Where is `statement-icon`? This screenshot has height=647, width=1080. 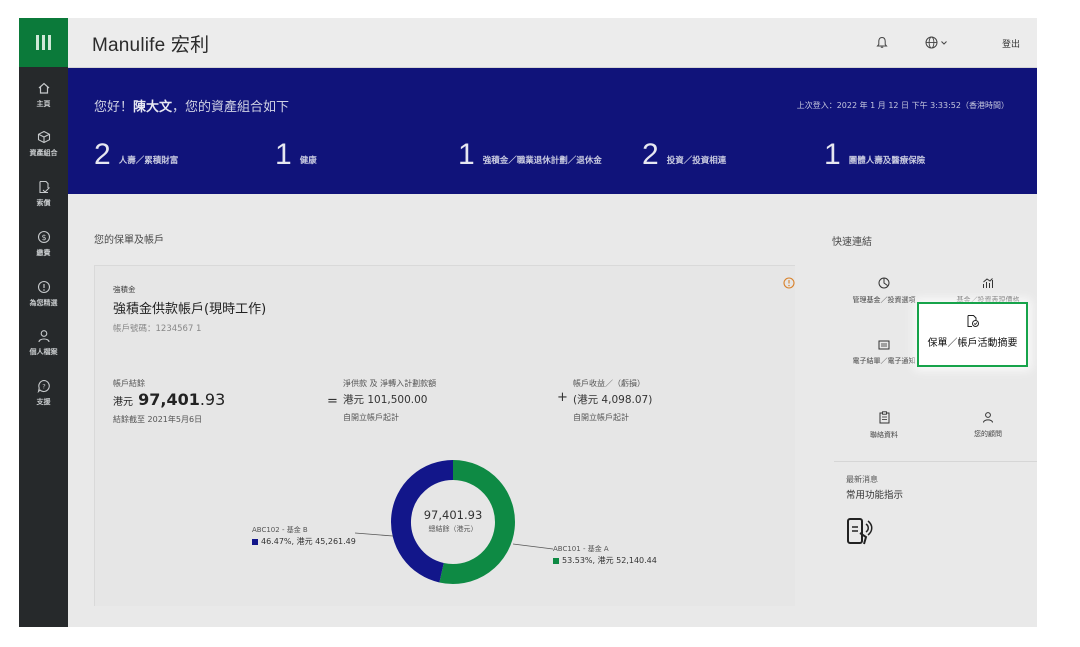
statement-icon is located at coordinates (884, 345).